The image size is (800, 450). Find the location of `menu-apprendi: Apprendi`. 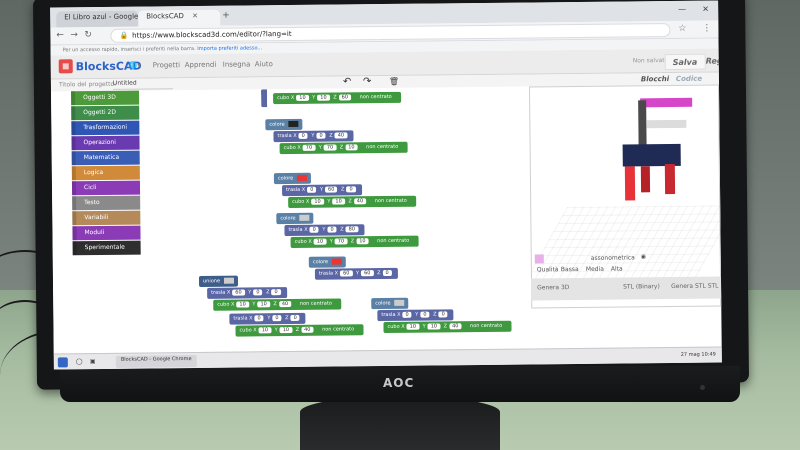

menu-apprendi: Apprendi is located at coordinates (201, 65).